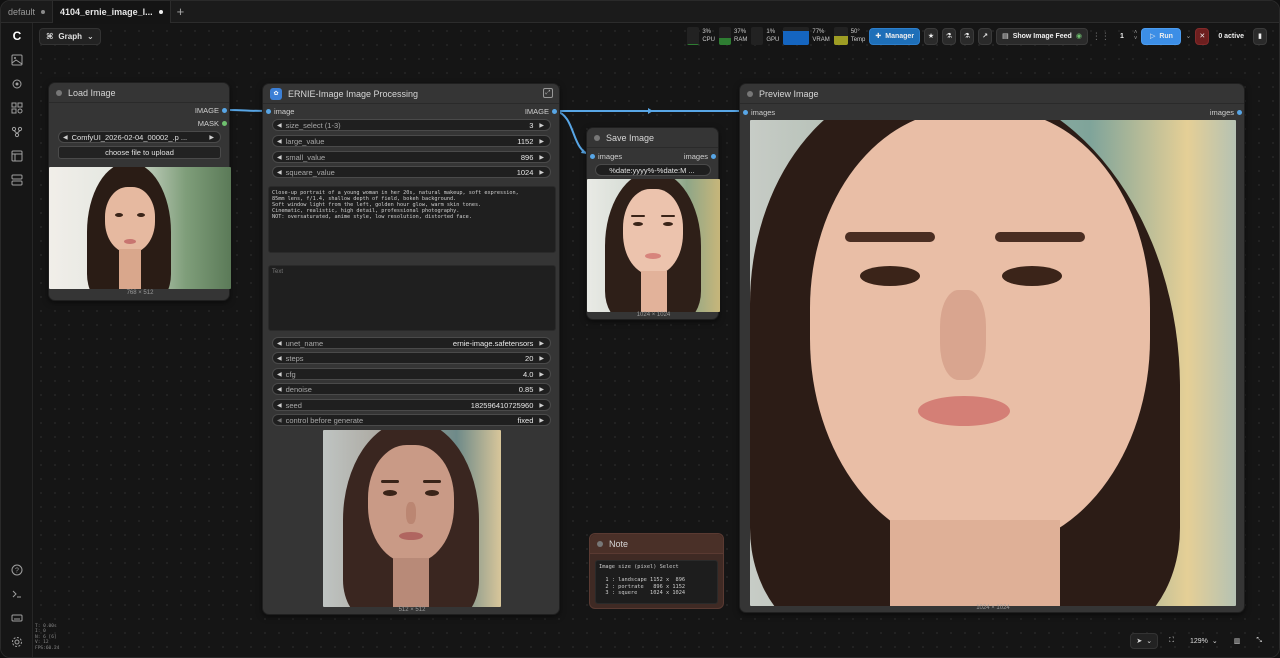 The width and height of the screenshot is (1280, 658). What do you see at coordinates (411, 343) in the screenshot?
I see `widget-unet-name: ◀ unet_name ernie-image.safetensors ▶` at bounding box center [411, 343].